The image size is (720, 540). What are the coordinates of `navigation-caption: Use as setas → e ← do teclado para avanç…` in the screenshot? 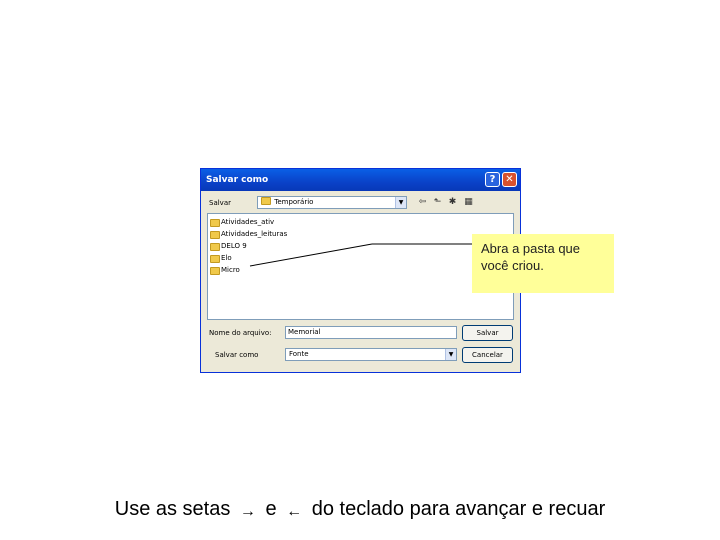 It's located at (360, 509).